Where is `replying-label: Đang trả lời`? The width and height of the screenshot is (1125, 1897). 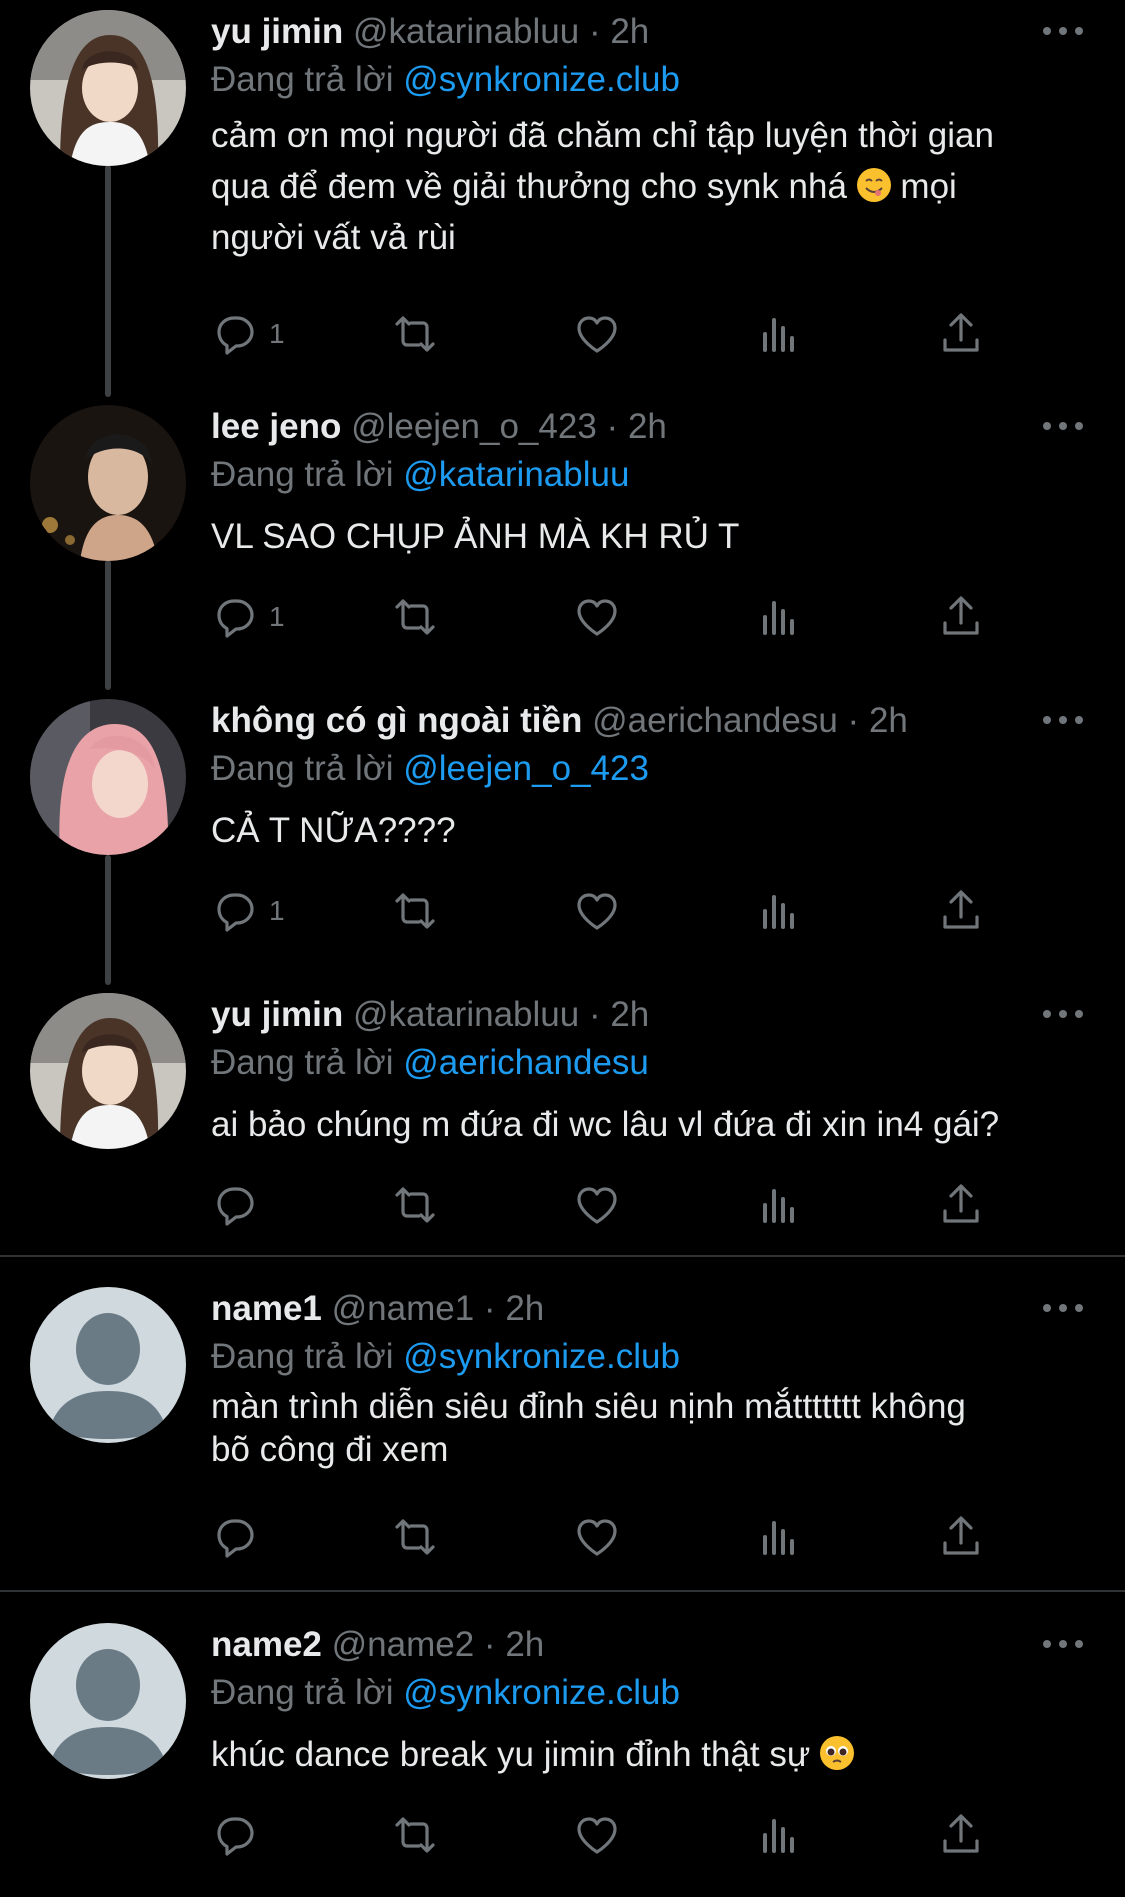 replying-label: Đang trả lời is located at coordinates (302, 474).